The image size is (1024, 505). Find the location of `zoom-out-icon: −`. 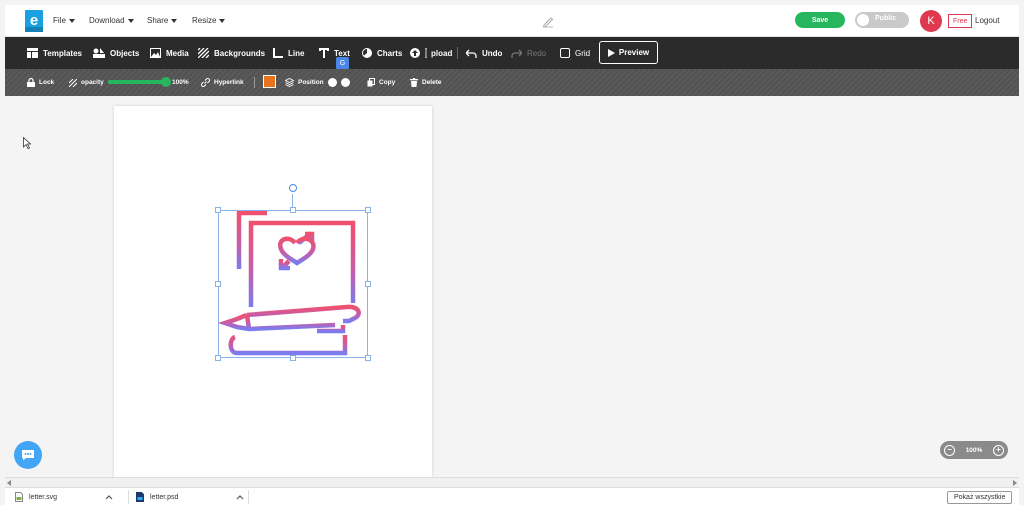

zoom-out-icon: − is located at coordinates (949, 450).